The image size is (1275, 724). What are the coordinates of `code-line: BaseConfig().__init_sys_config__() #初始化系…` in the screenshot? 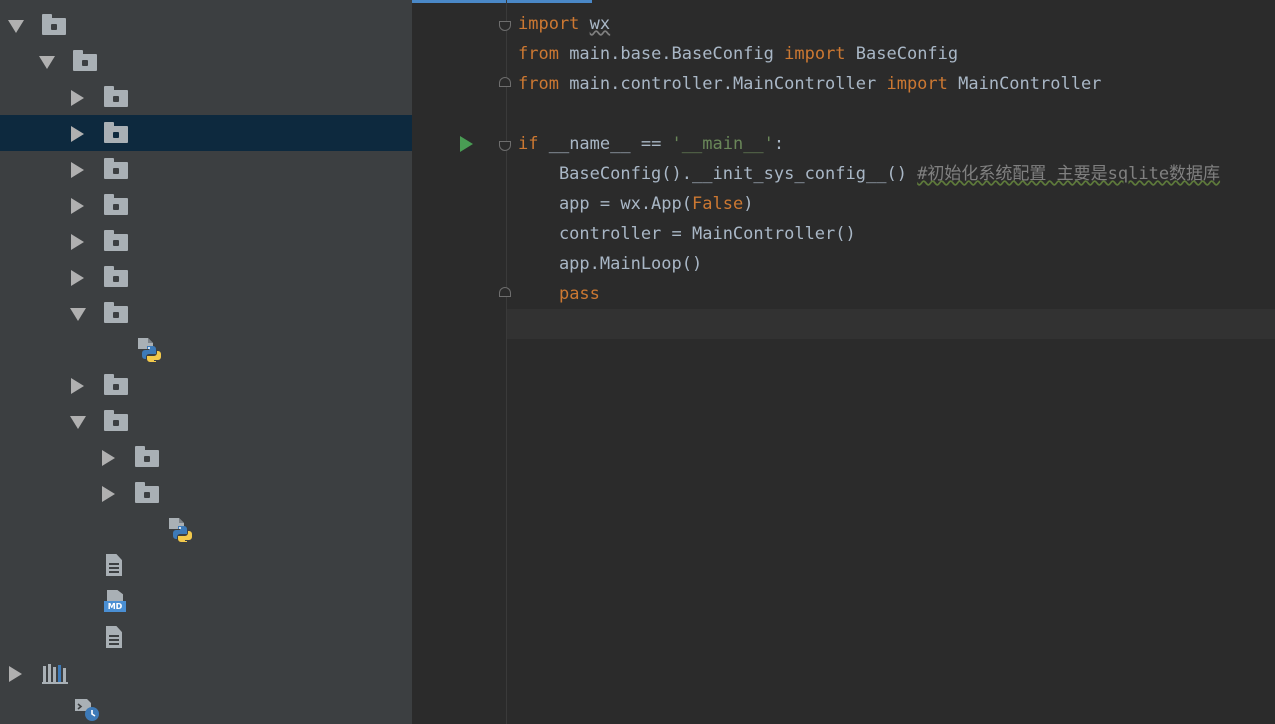 It's located at (869, 174).